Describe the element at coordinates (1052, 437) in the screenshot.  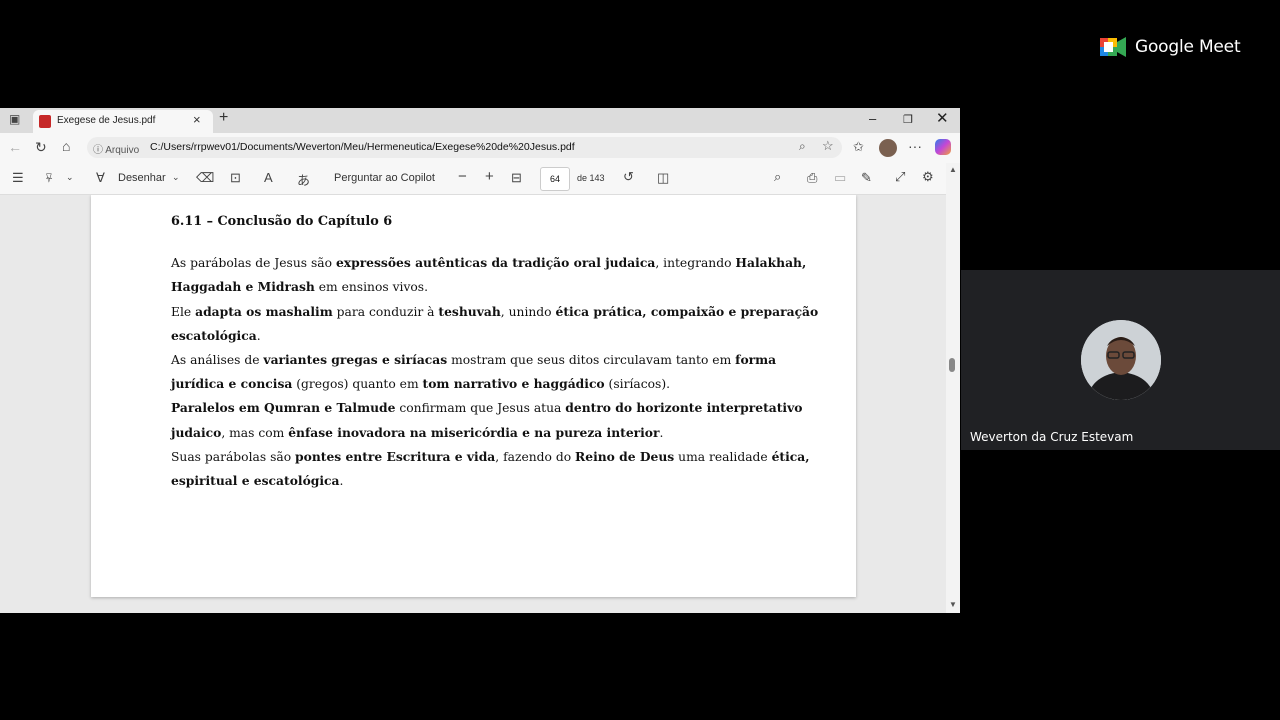
I see `participant-name: Weverton da Cruz Estevam` at that location.